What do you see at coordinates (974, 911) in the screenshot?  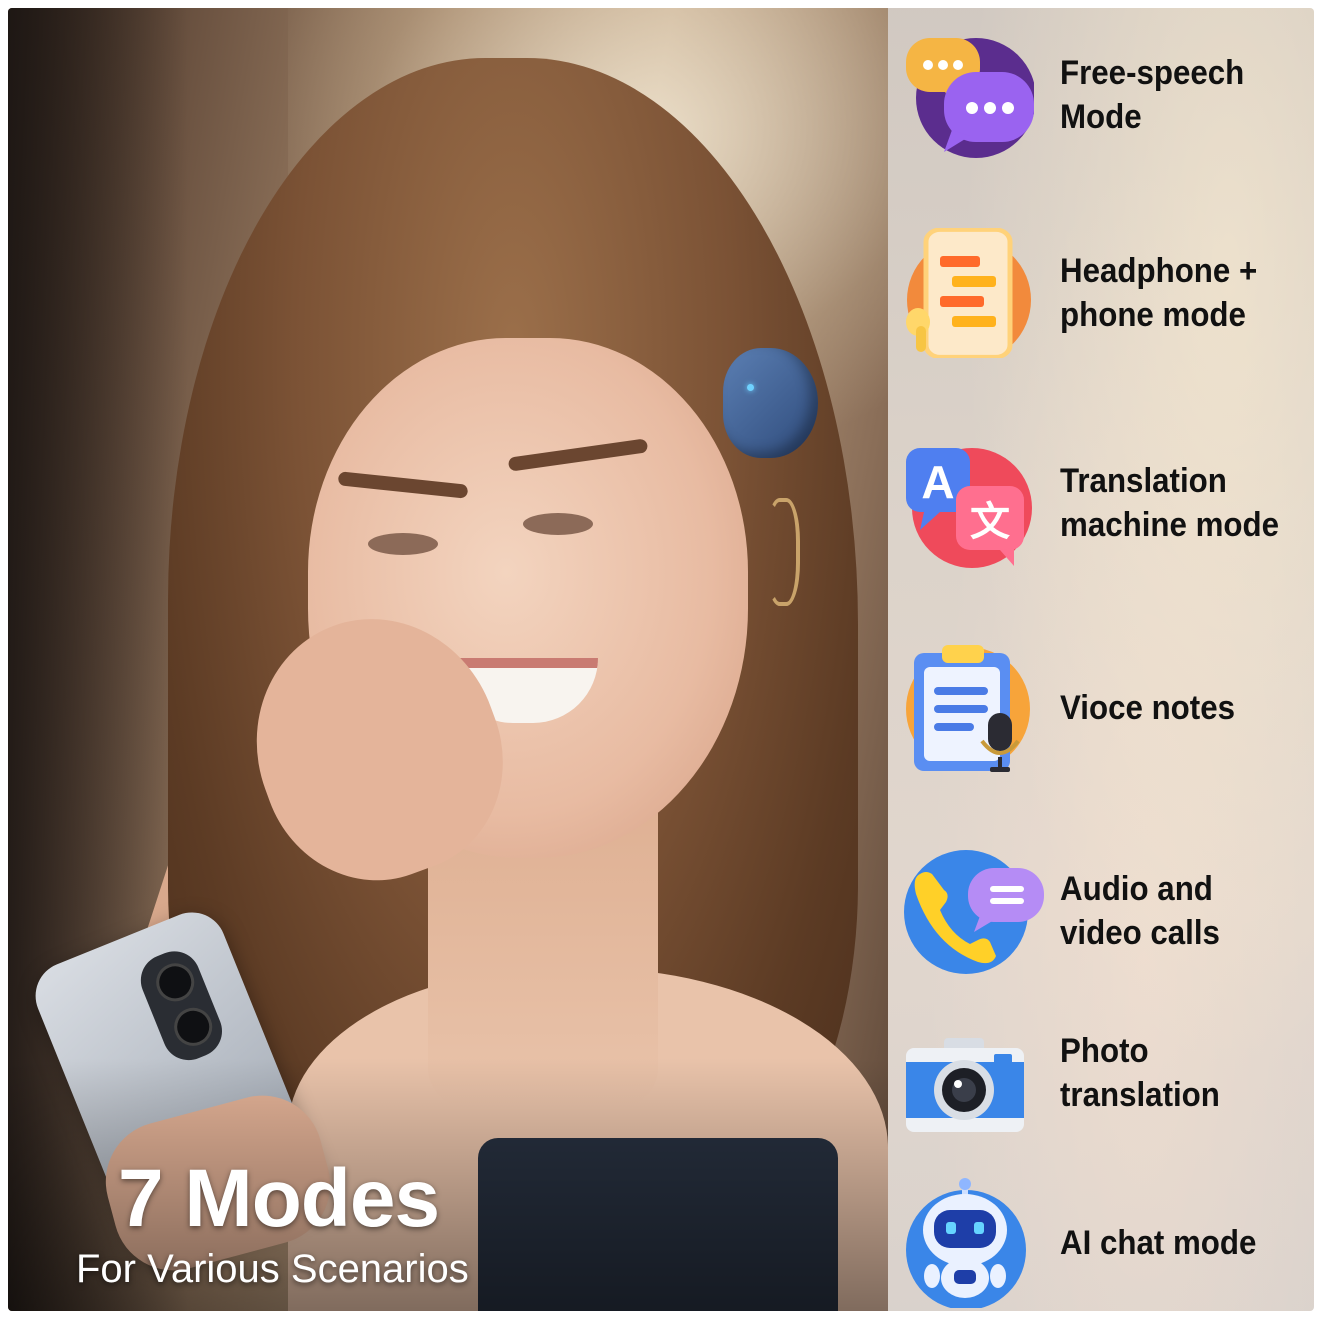 I see `phone-call-icon` at bounding box center [974, 911].